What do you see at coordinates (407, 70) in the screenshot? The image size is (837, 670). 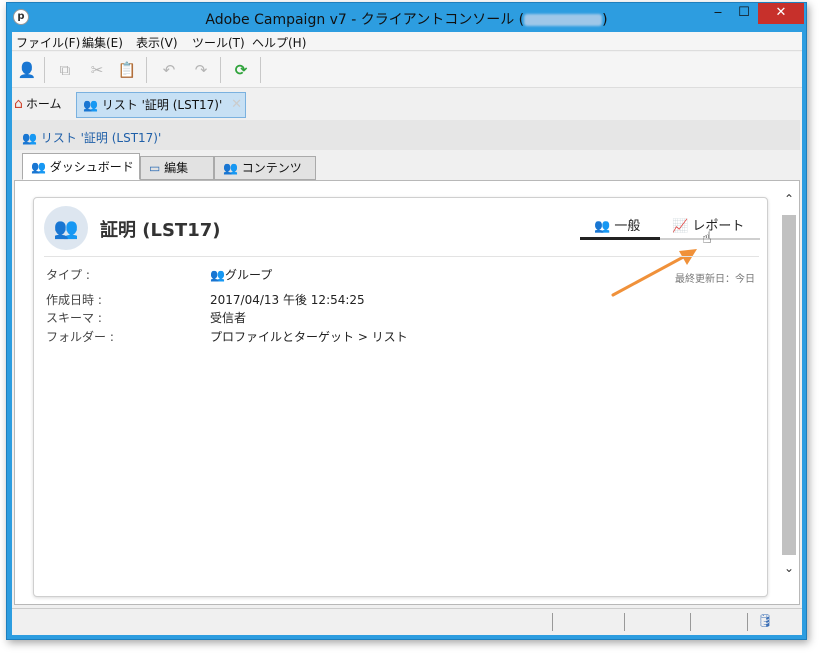 I see `toolbar: 👤 ⧉ ✂ 📋 ↶ ↷ ⟳` at bounding box center [407, 70].